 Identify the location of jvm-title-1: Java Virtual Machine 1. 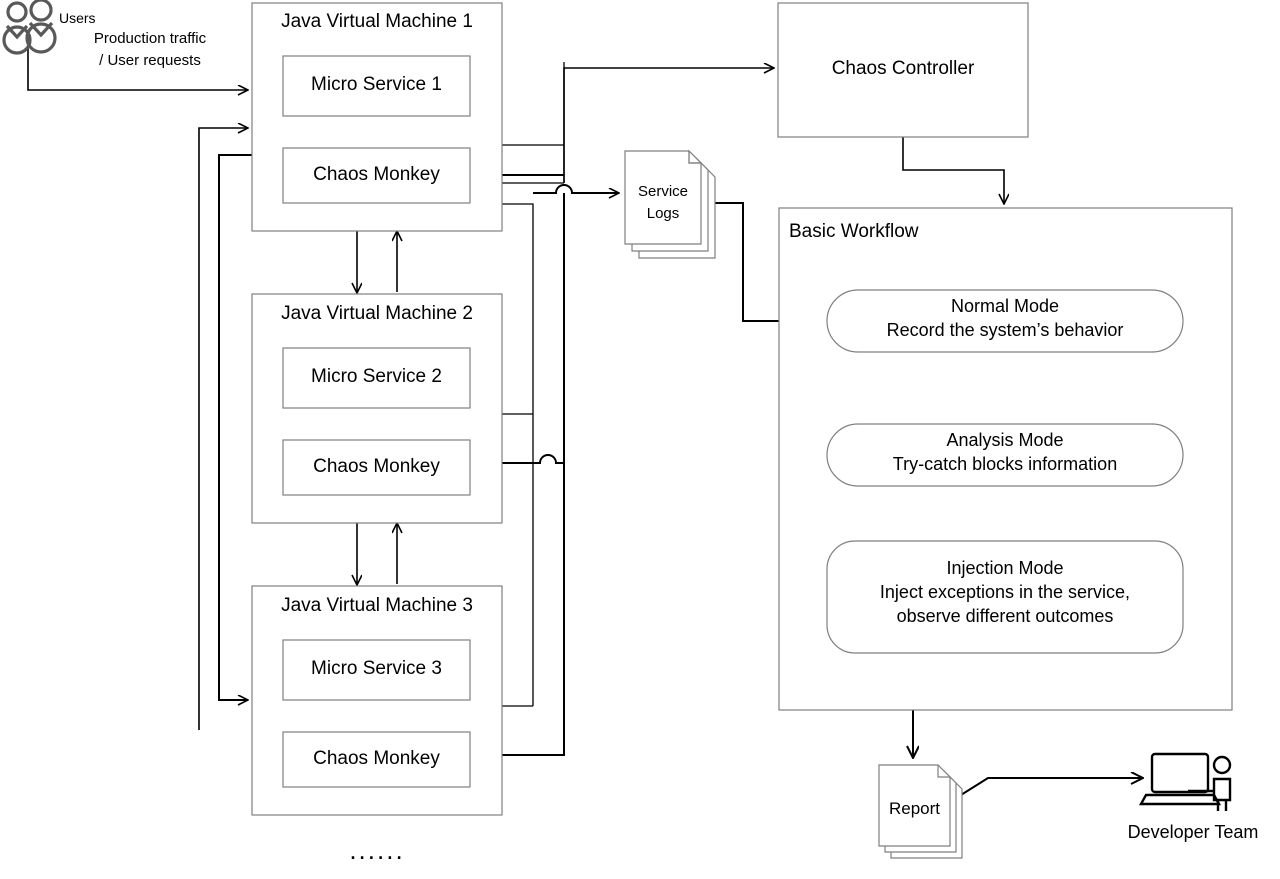
(377, 21).